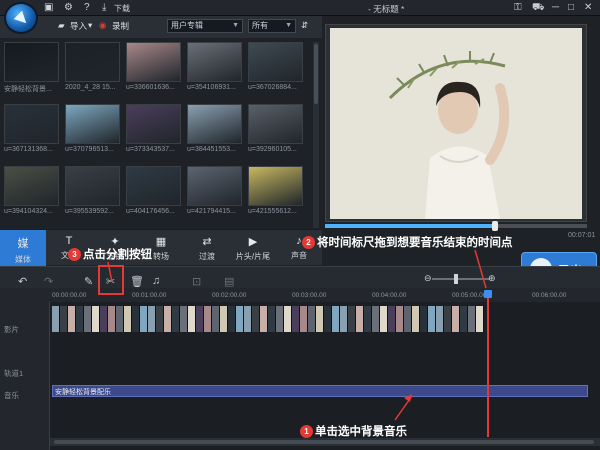  I want to click on arrow-step2, so click(480, 269).